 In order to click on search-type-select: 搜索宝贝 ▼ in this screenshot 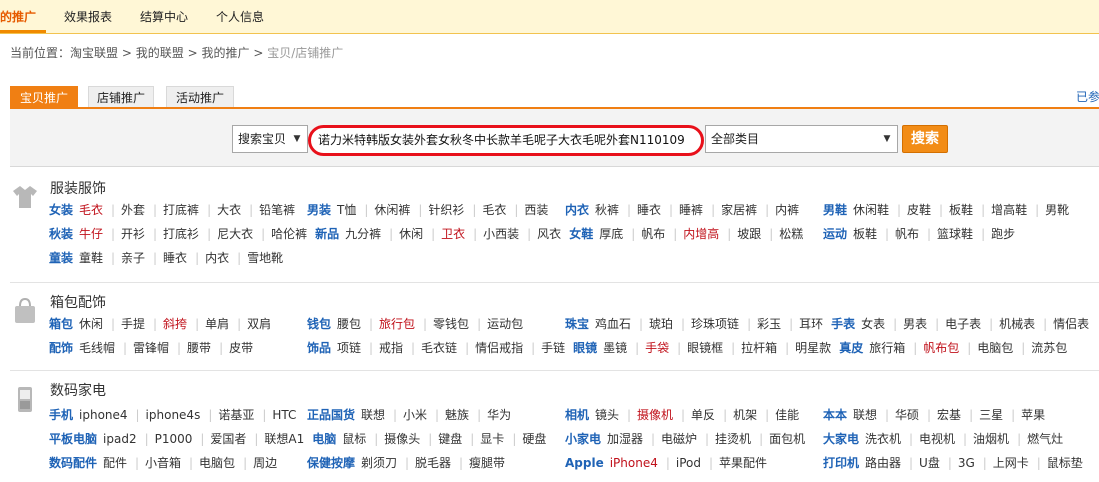, I will do `click(270, 139)`.